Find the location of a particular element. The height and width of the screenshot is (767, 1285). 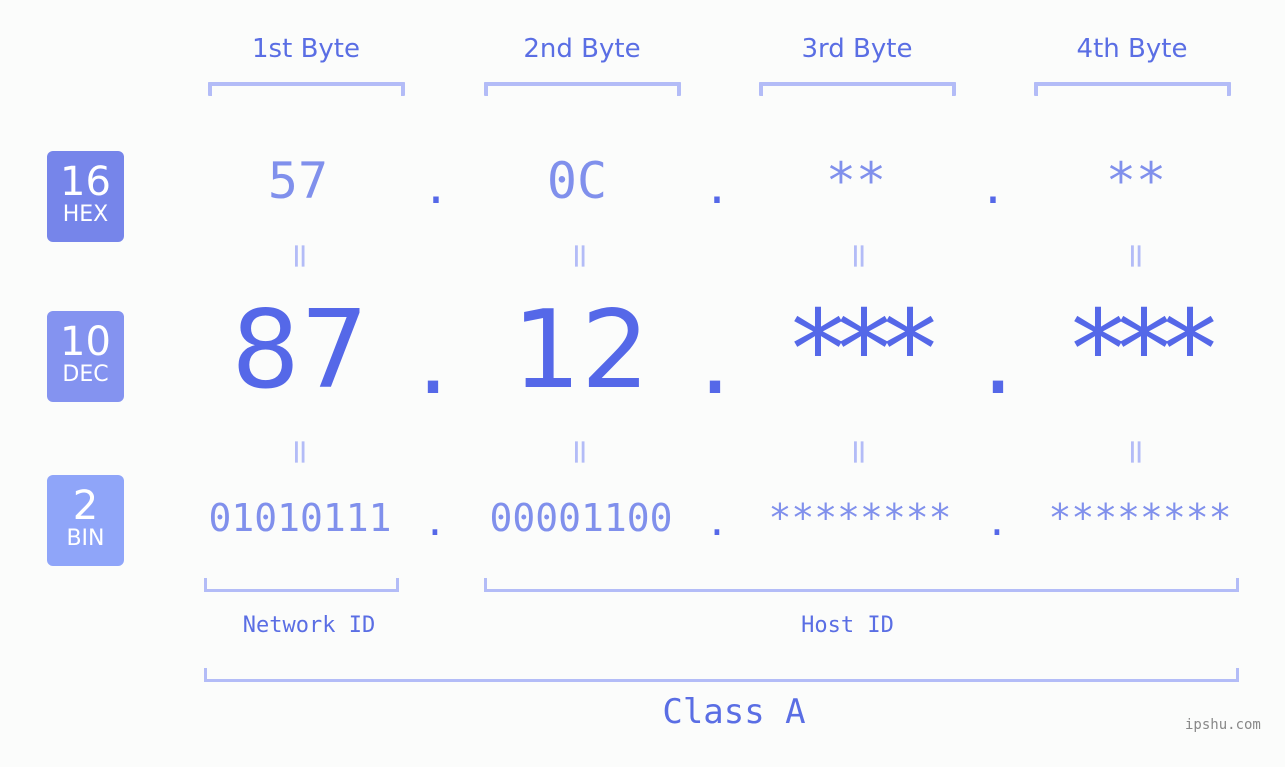

class-bracket is located at coordinates (721, 675).